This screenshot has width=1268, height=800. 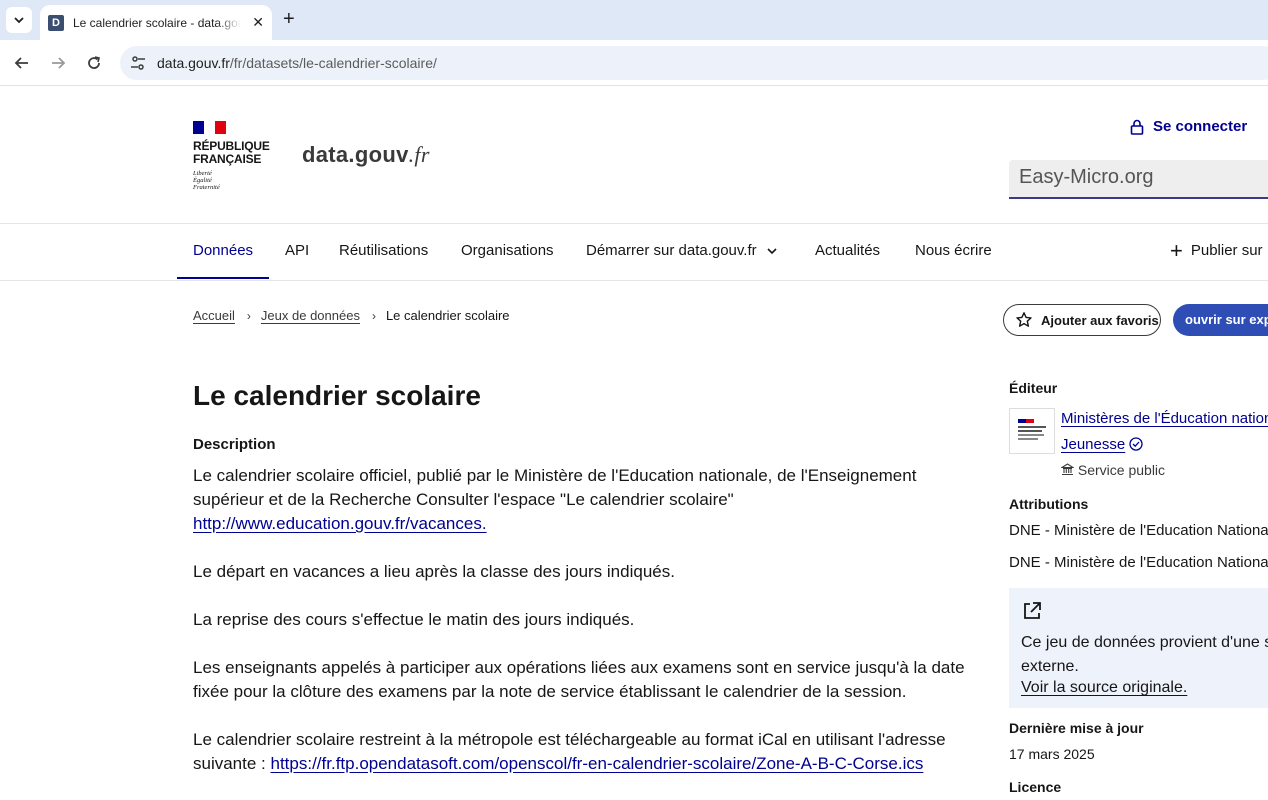 I want to click on nav-nous-ecrire: Nous écrire, so click(x=953, y=250).